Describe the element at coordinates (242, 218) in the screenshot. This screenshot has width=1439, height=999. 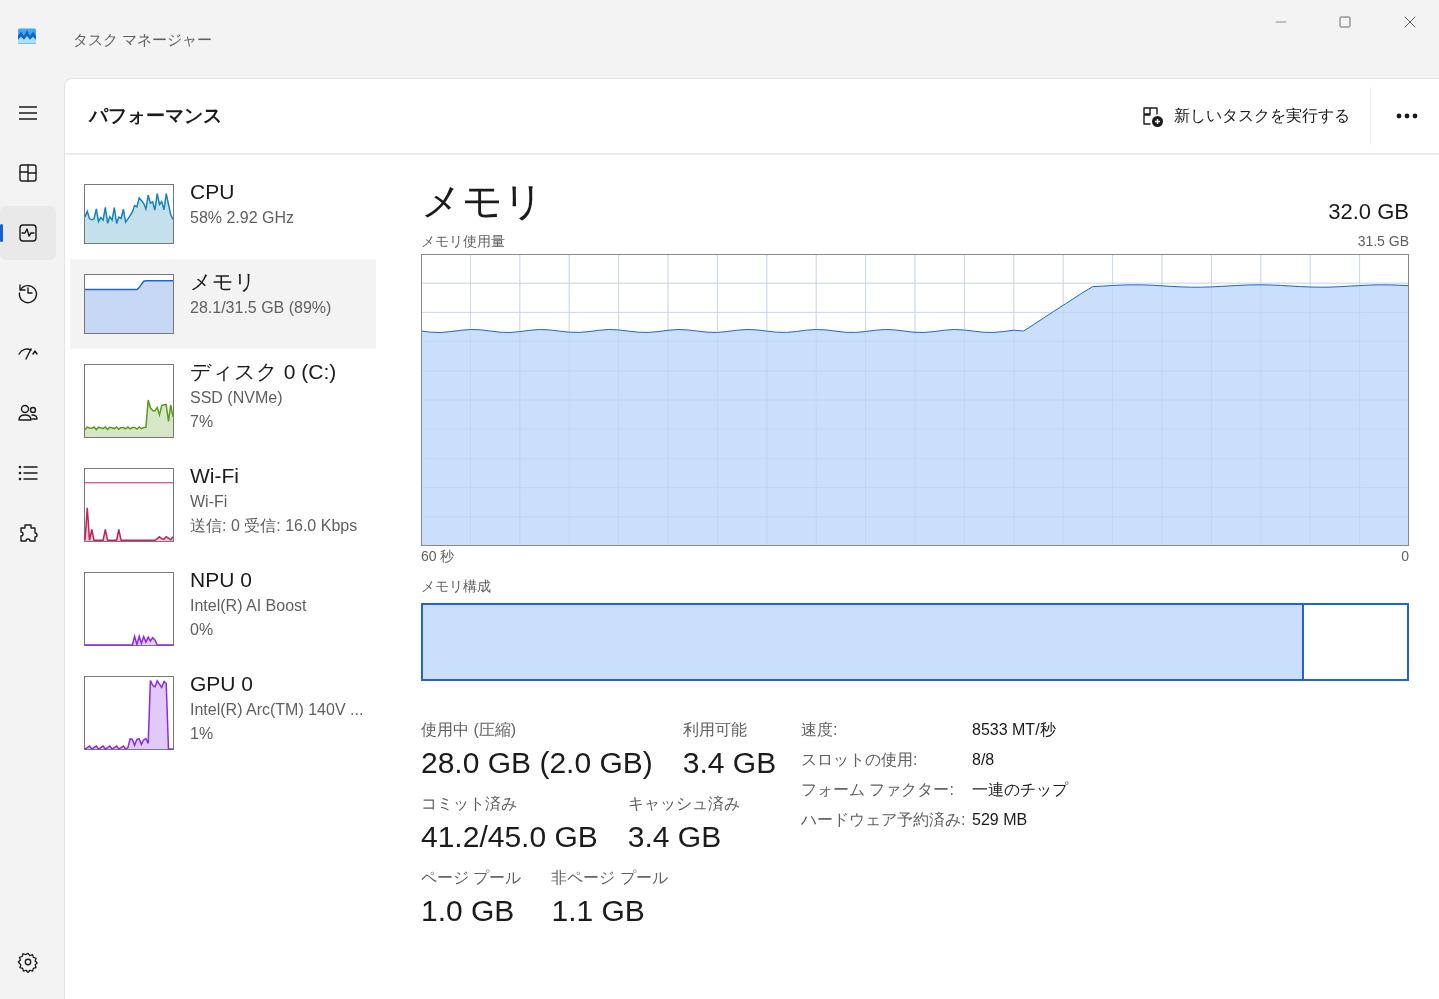
I see `device-detail: 58% 2.92 GHz` at that location.